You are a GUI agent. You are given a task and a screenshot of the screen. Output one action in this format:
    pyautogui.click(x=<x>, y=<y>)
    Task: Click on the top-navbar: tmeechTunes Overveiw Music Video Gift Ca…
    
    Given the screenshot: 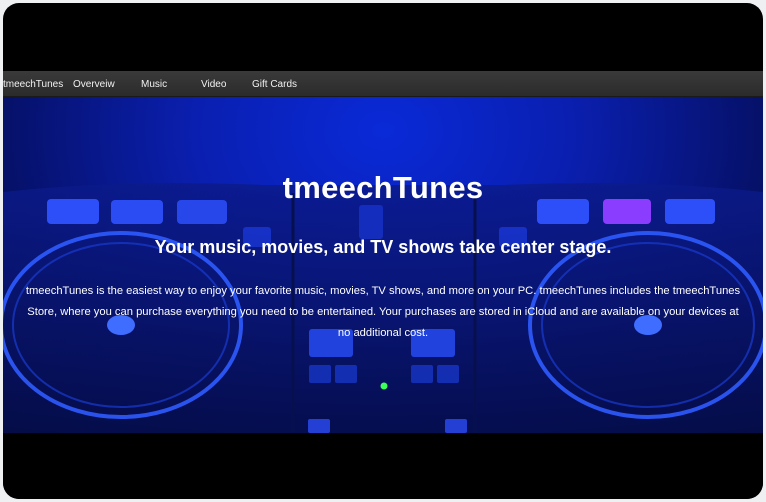 What is the action you would take?
    pyautogui.click(x=383, y=84)
    